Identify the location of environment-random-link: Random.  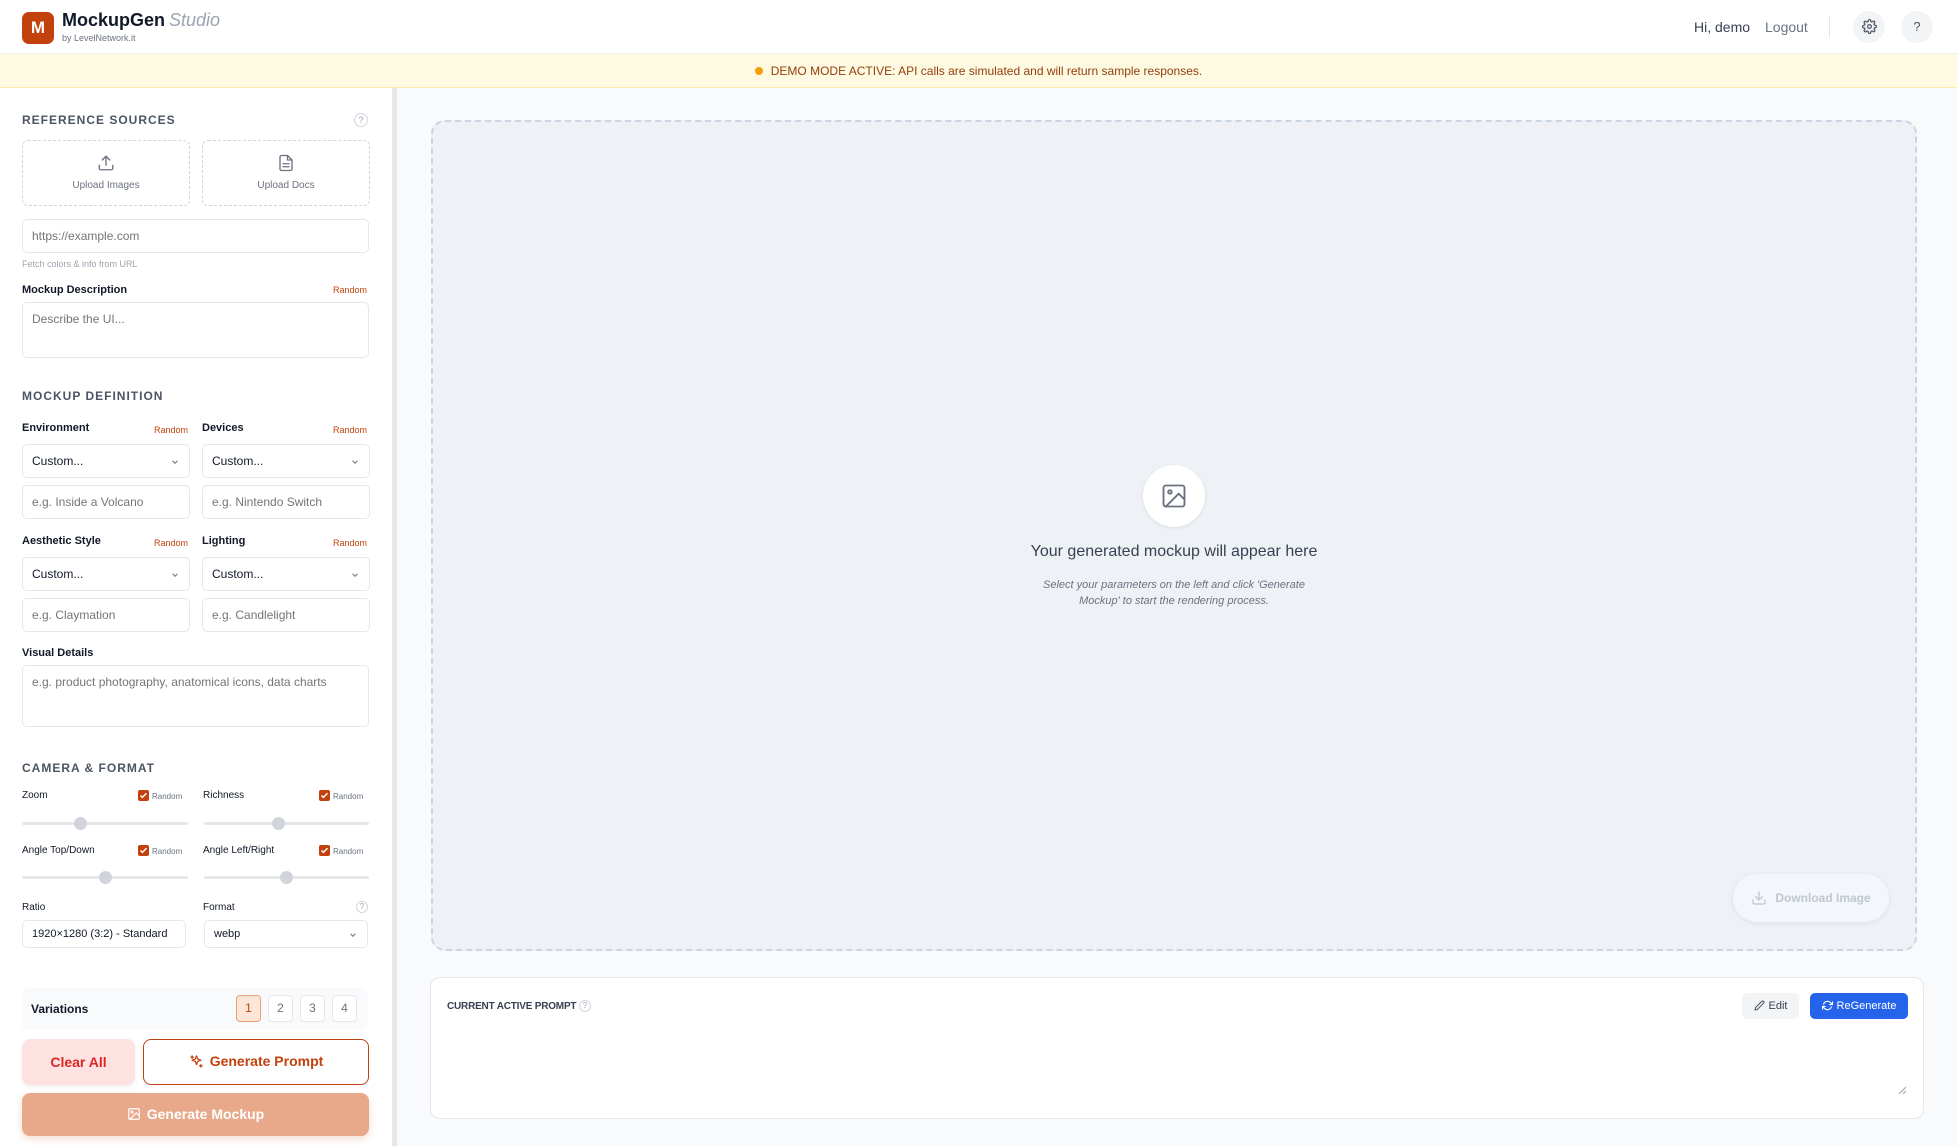
(171, 430).